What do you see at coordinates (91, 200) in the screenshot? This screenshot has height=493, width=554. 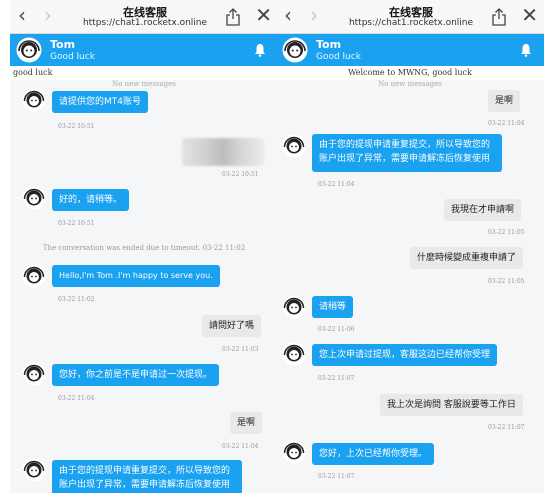 I see `agent-message-bubble: 好的，请稍等。` at bounding box center [91, 200].